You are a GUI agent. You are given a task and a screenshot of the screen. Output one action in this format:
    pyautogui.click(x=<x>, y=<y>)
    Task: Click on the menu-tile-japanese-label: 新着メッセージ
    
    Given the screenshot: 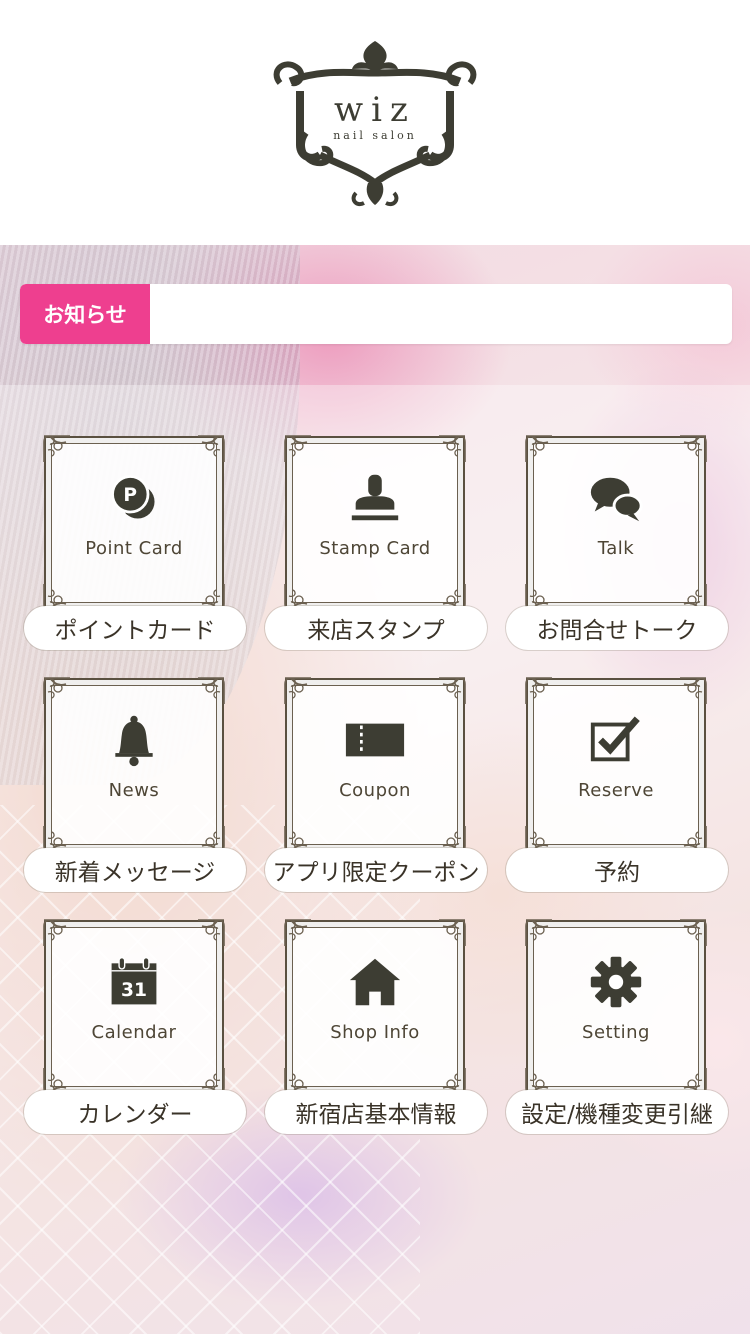 What is the action you would take?
    pyautogui.click(x=135, y=870)
    